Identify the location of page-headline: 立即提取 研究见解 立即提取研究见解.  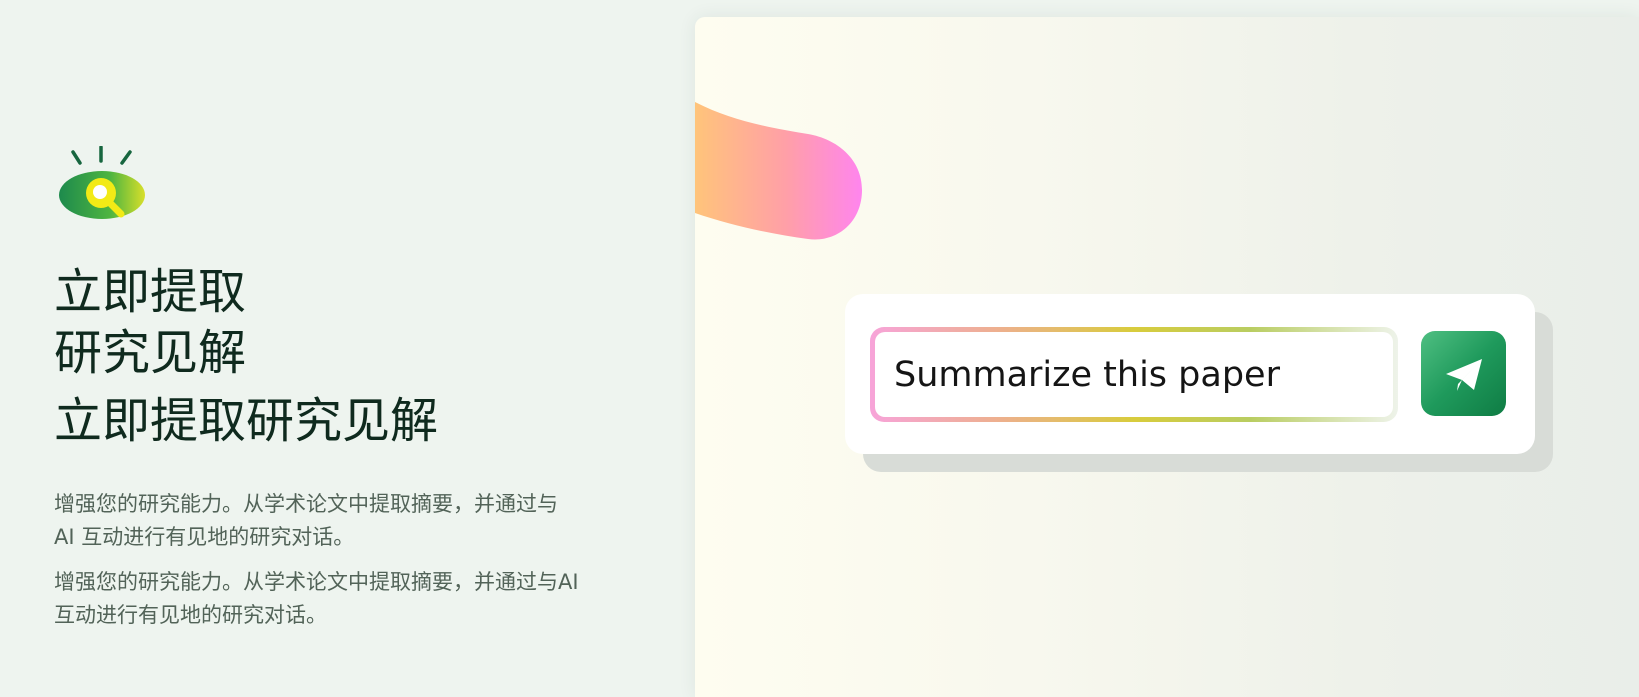
(246, 357).